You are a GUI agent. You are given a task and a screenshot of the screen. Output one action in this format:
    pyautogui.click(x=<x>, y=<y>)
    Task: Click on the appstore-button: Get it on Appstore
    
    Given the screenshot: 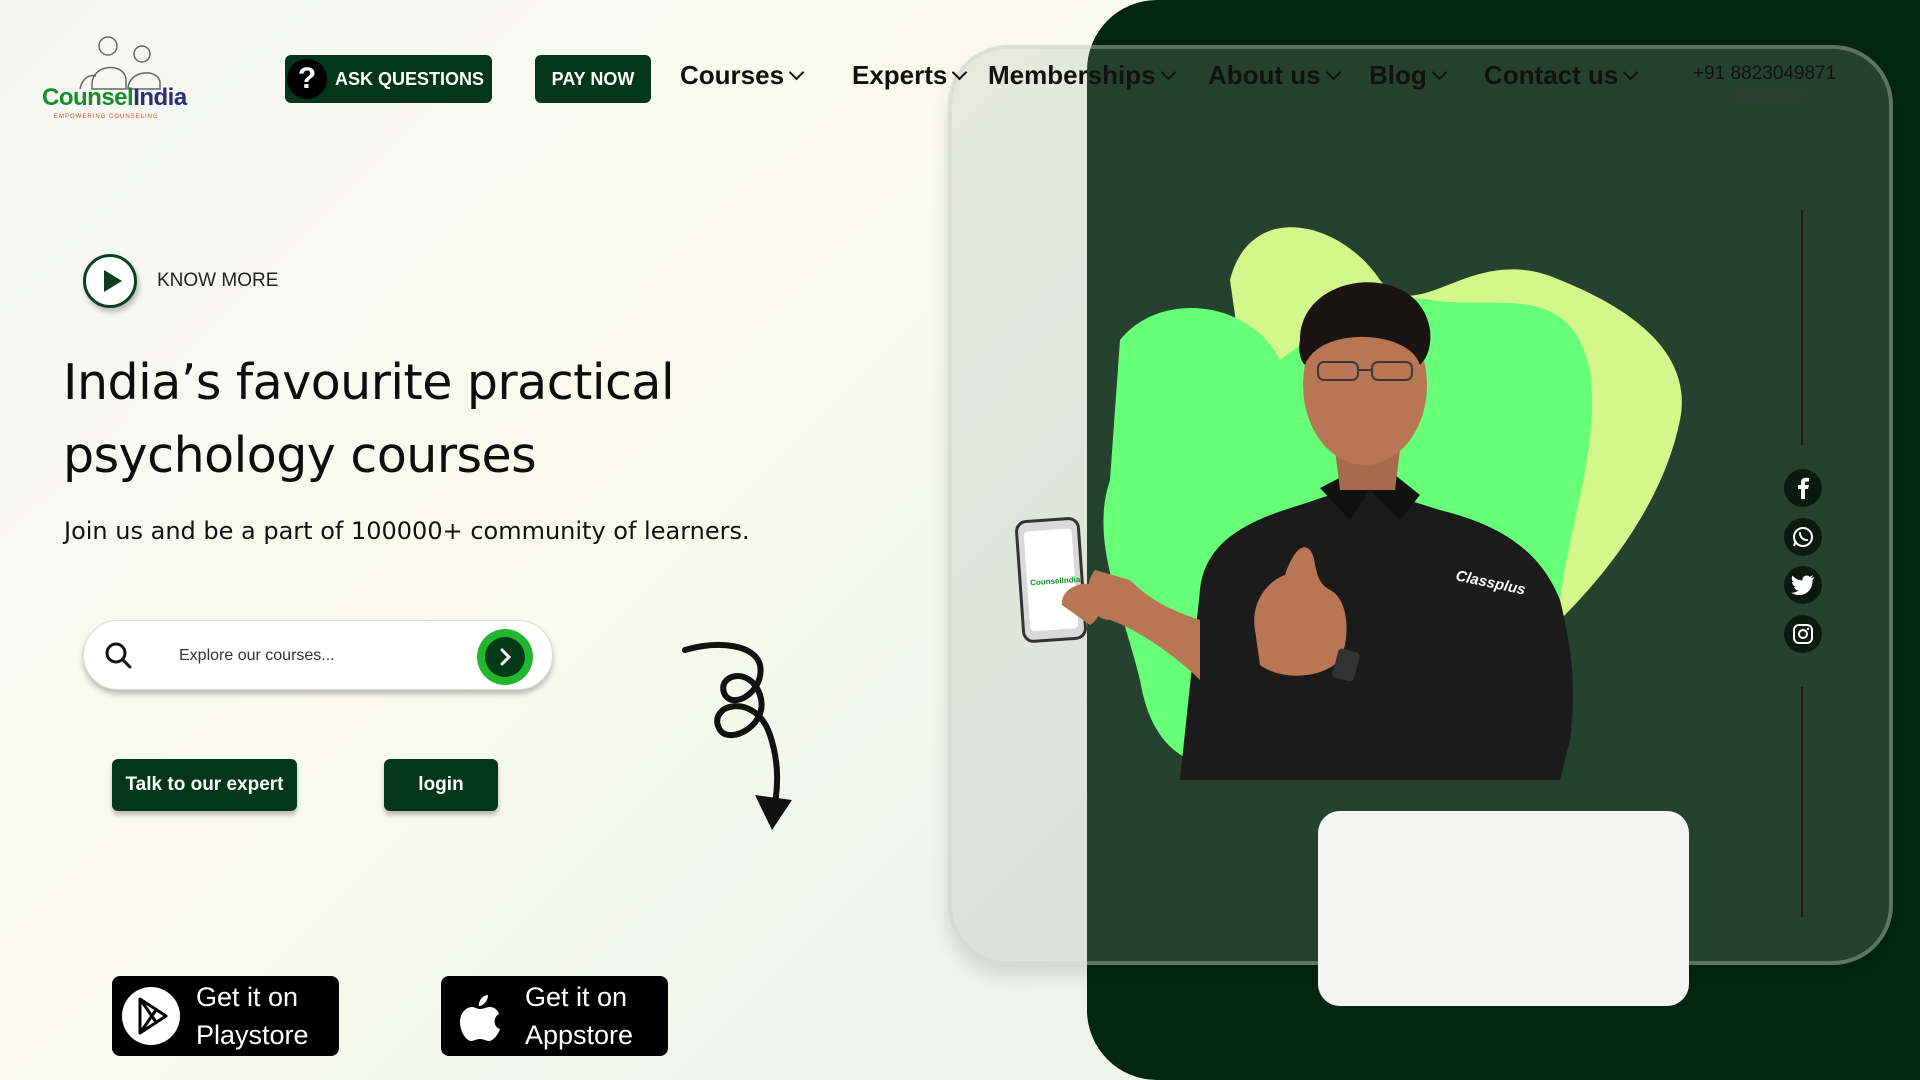 What is the action you would take?
    pyautogui.click(x=554, y=1016)
    